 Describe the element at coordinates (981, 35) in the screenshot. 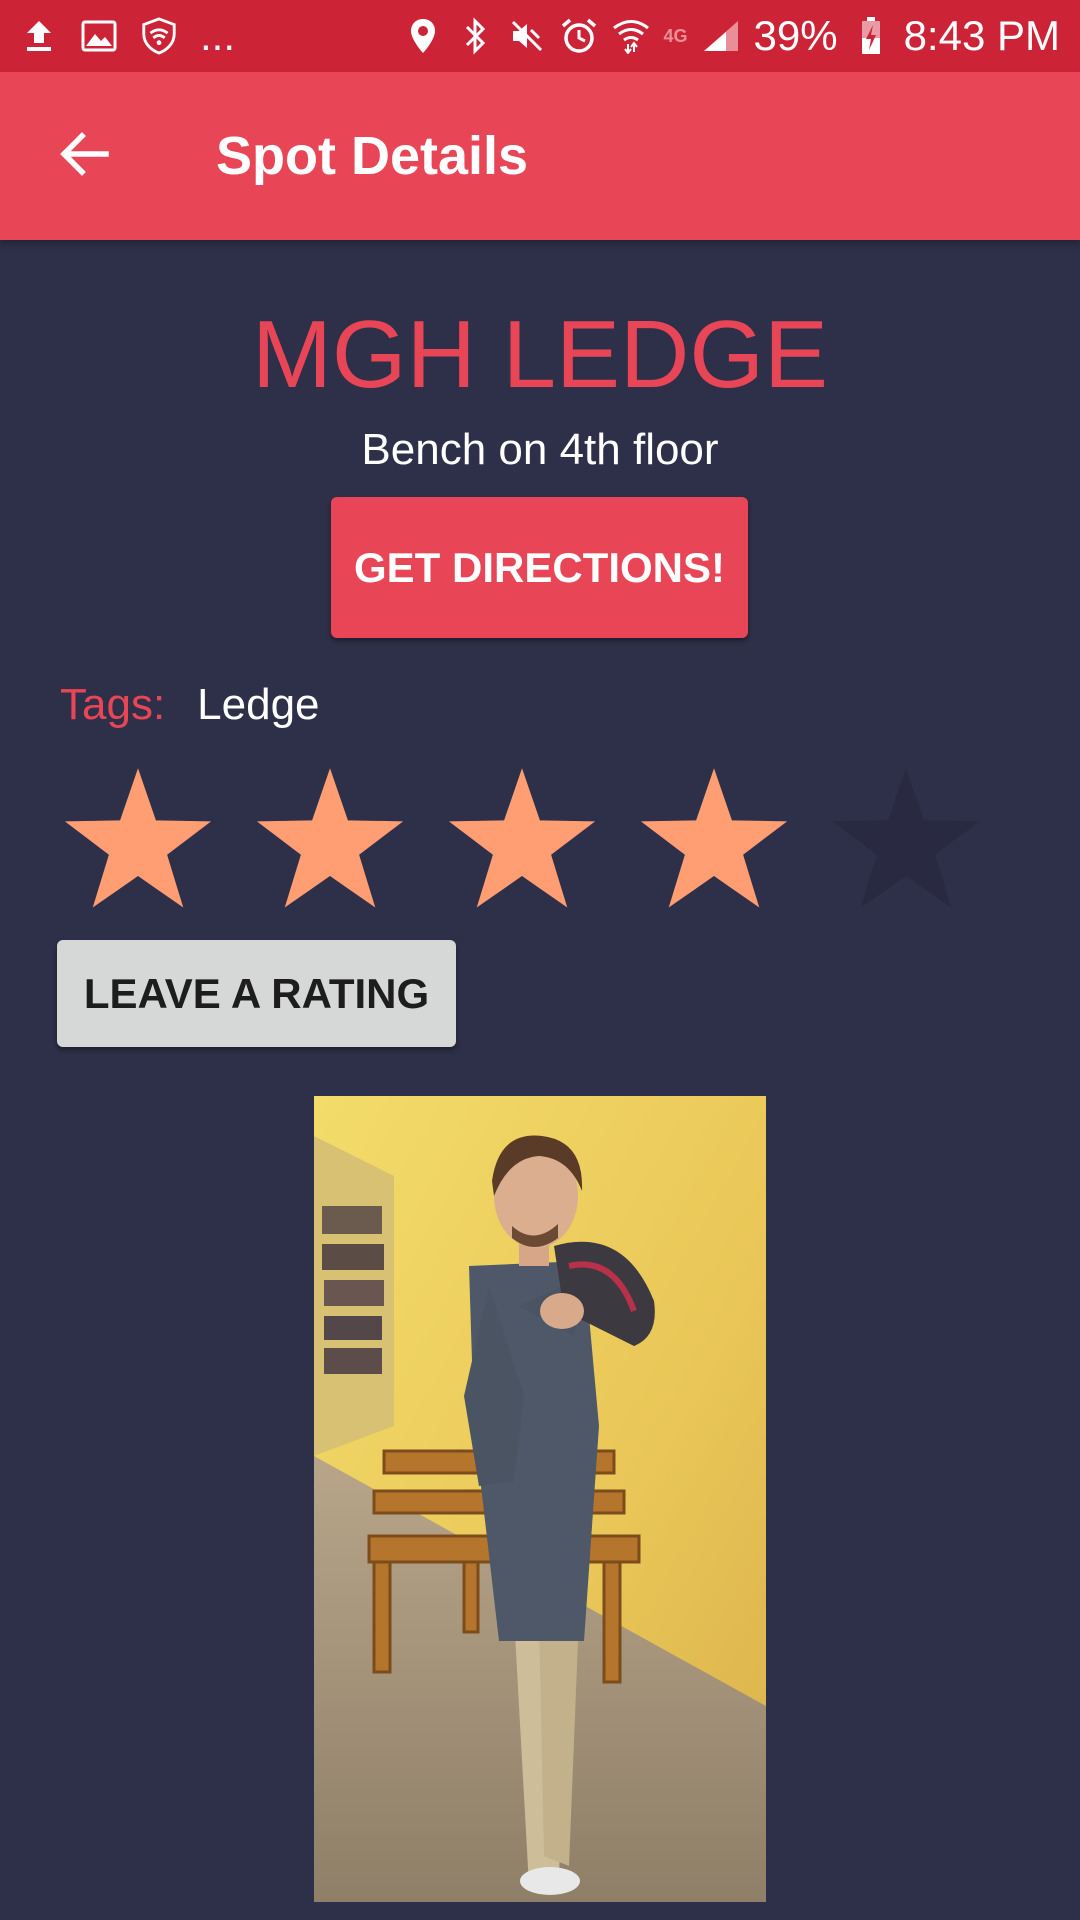

I see `status-time: 8:43 PM` at that location.